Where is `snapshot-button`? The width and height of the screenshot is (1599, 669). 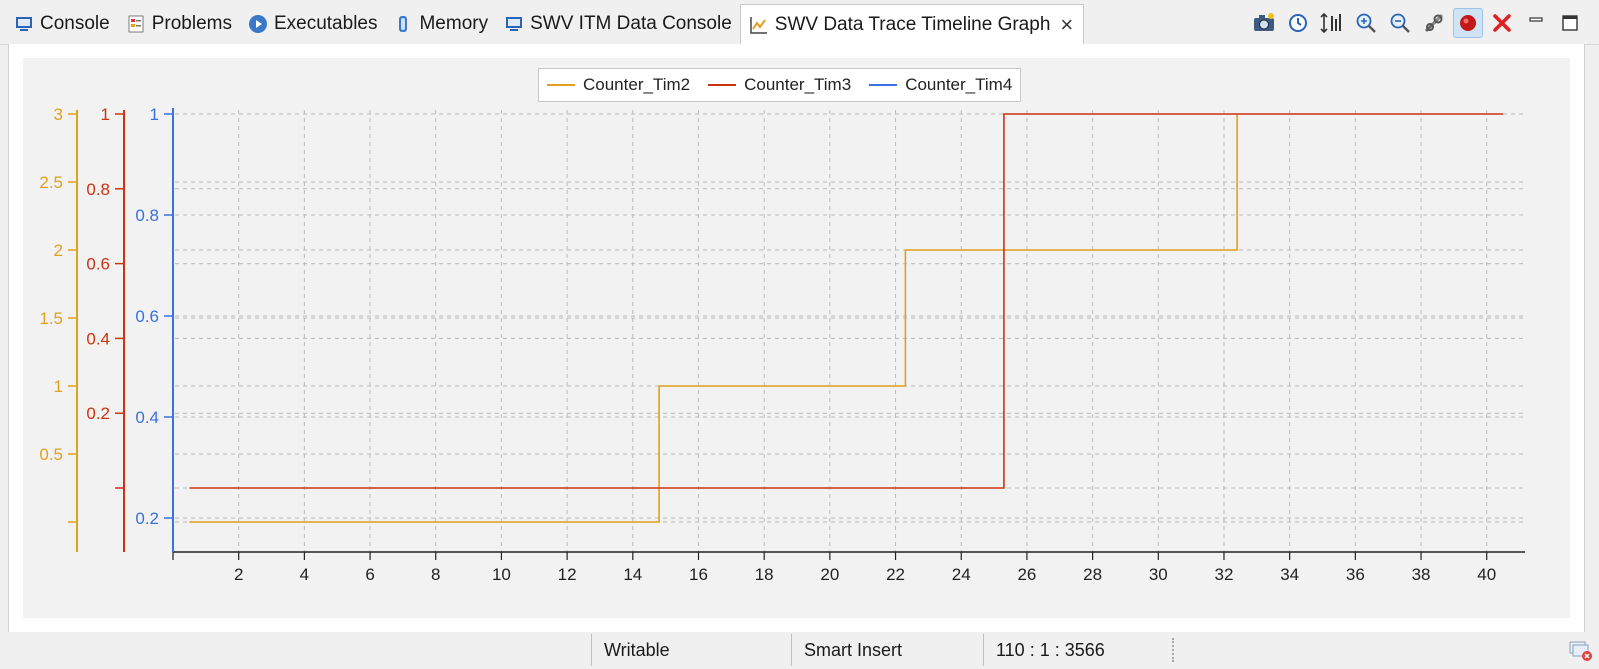
snapshot-button is located at coordinates (1264, 23).